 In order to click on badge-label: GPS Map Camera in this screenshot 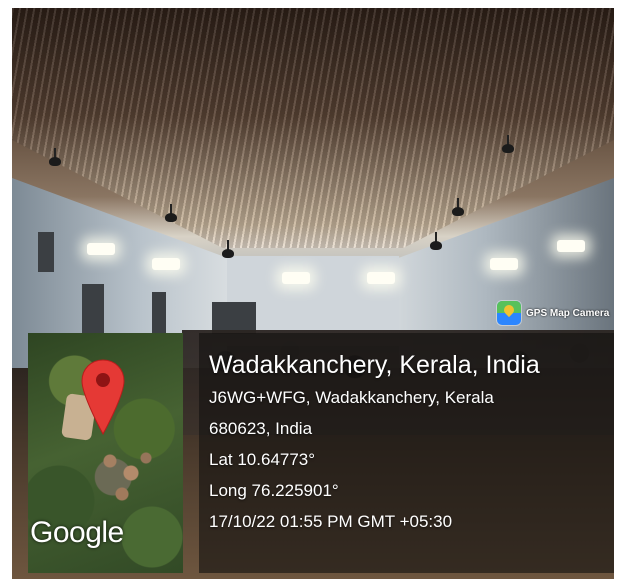, I will do `click(568, 313)`.